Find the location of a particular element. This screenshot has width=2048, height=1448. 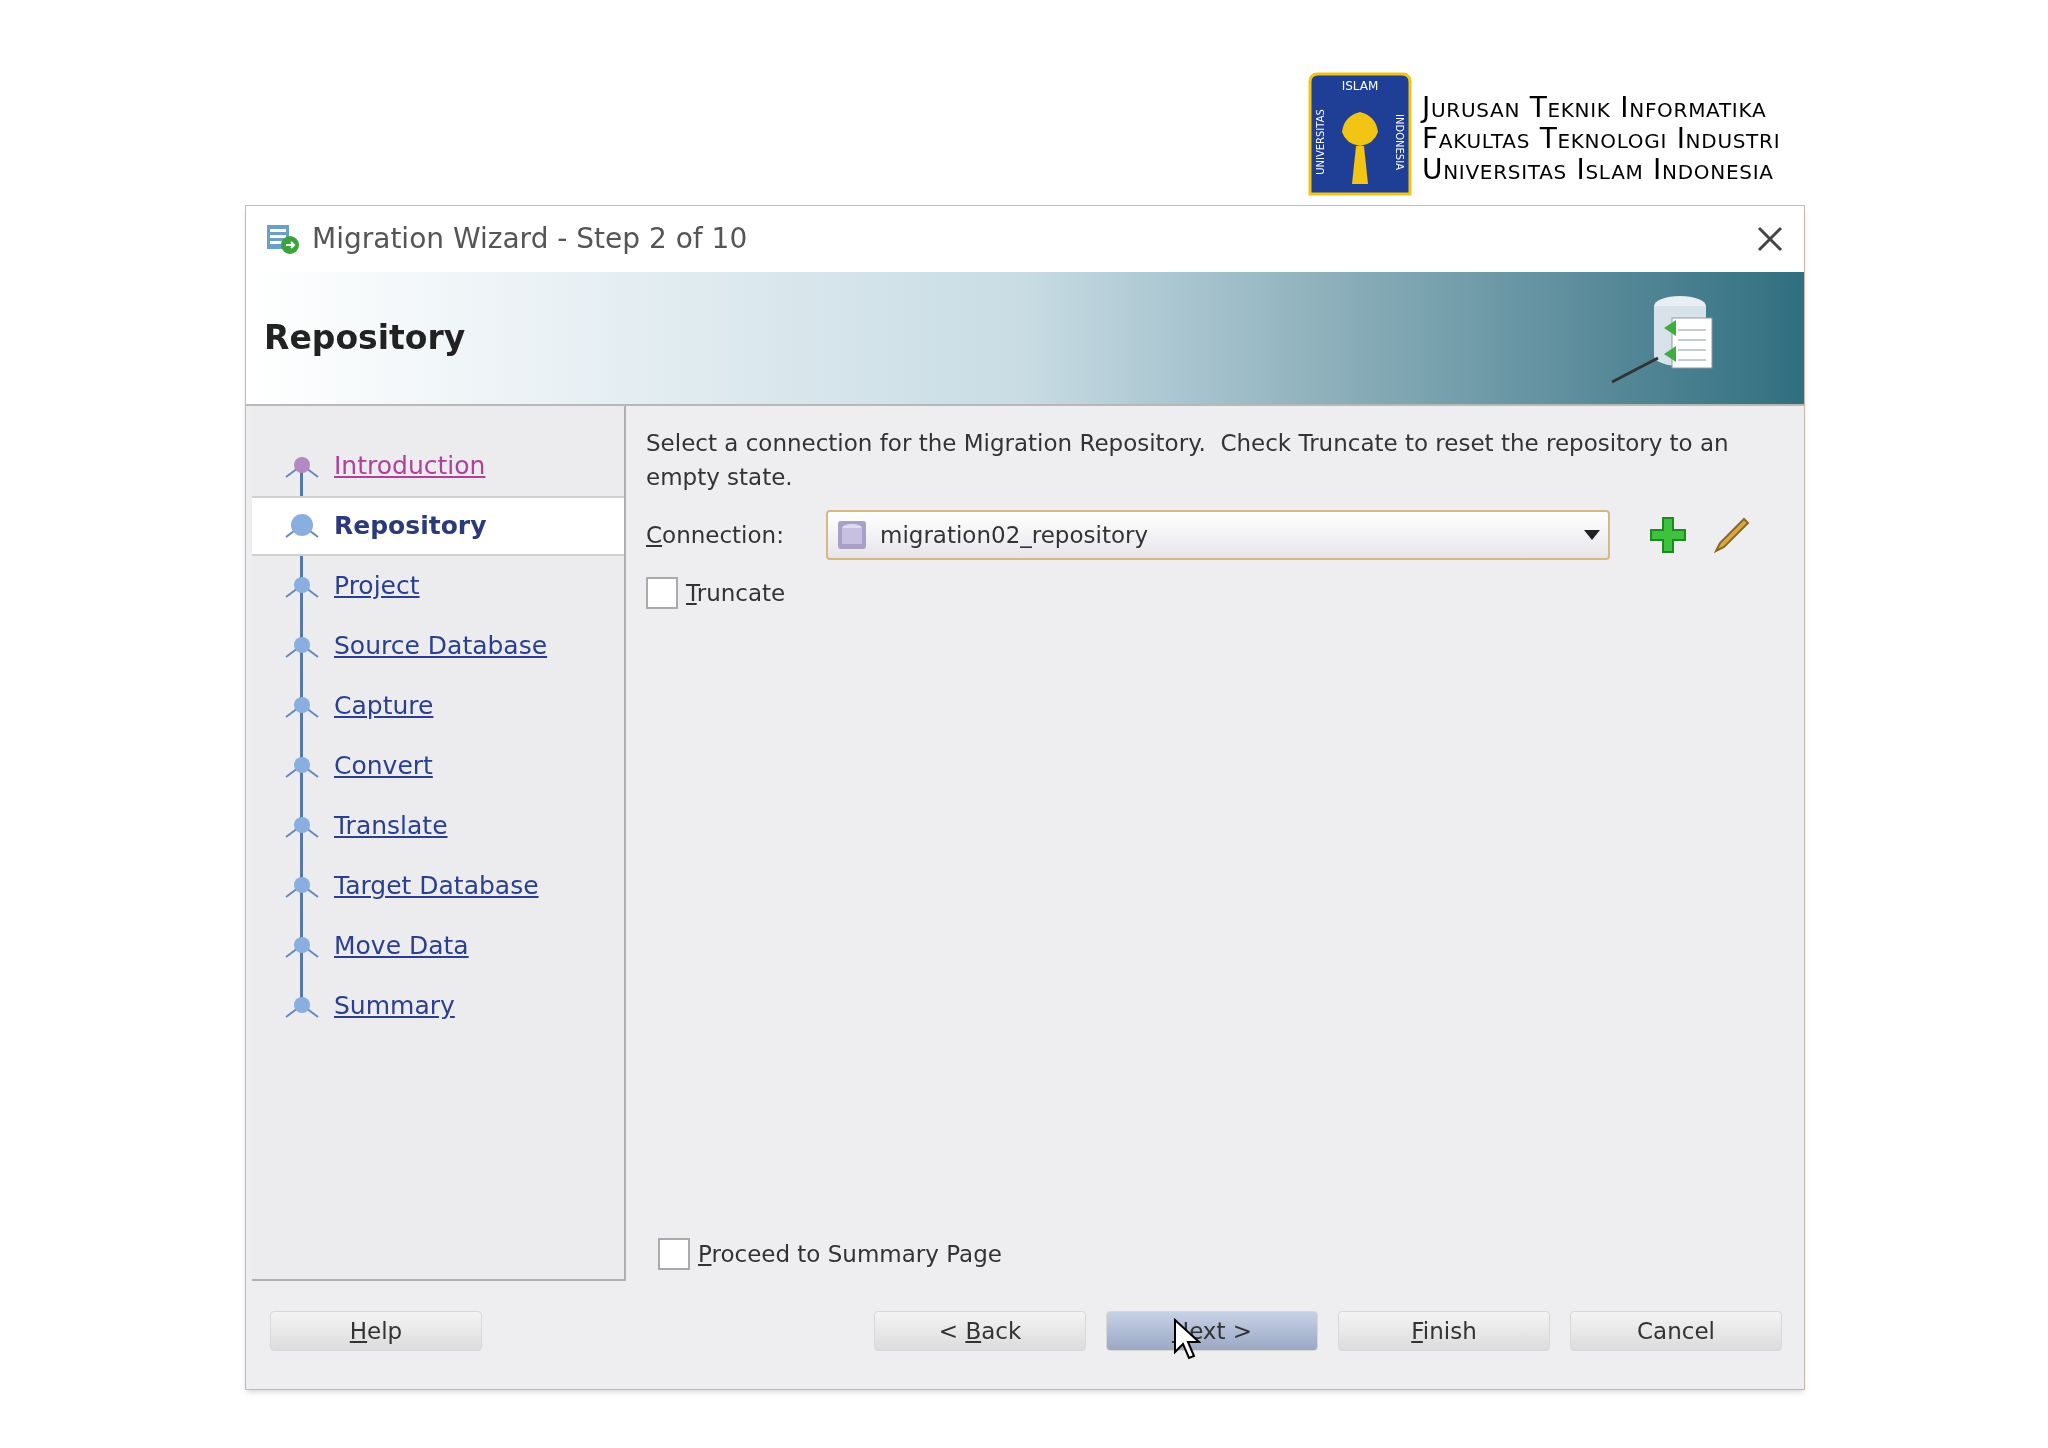

connection-label: Connection: is located at coordinates (715, 535).